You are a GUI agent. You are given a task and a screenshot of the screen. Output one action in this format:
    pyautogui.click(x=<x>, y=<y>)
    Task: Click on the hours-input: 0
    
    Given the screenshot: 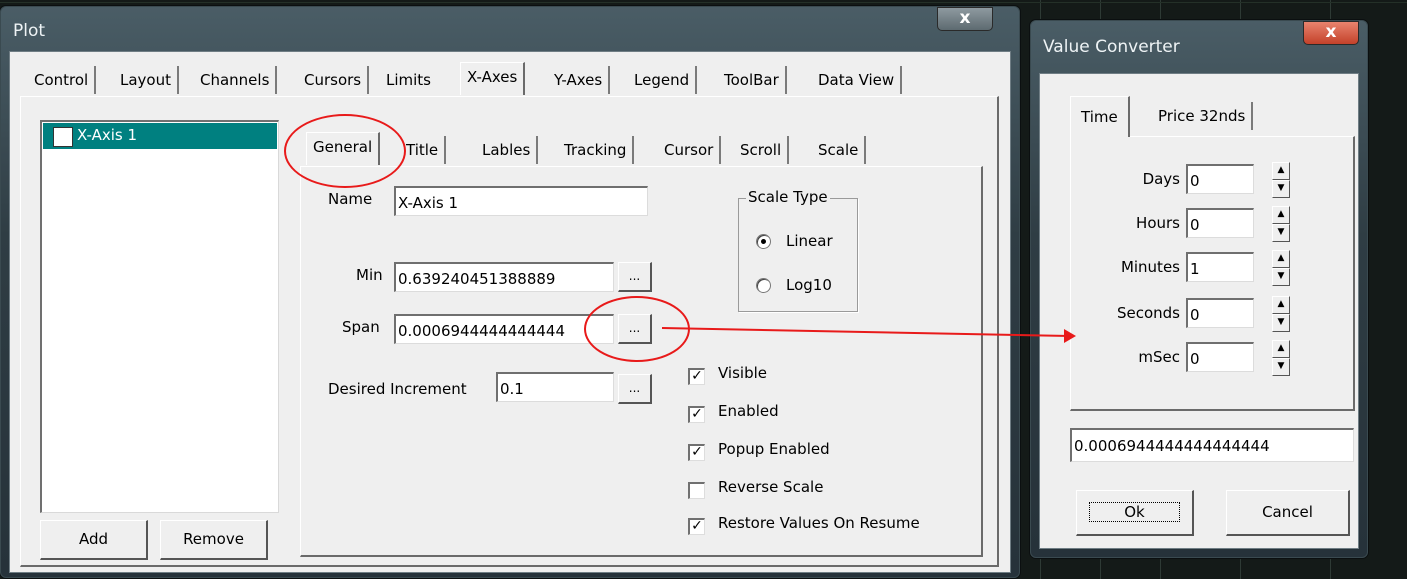 What is the action you would take?
    pyautogui.click(x=1220, y=223)
    